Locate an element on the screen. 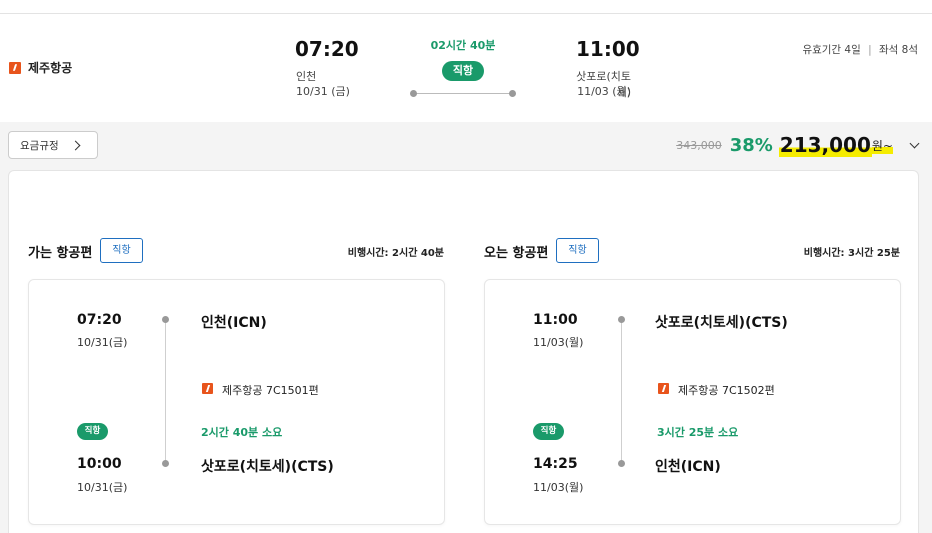  inbound-timeline is located at coordinates (621, 392).